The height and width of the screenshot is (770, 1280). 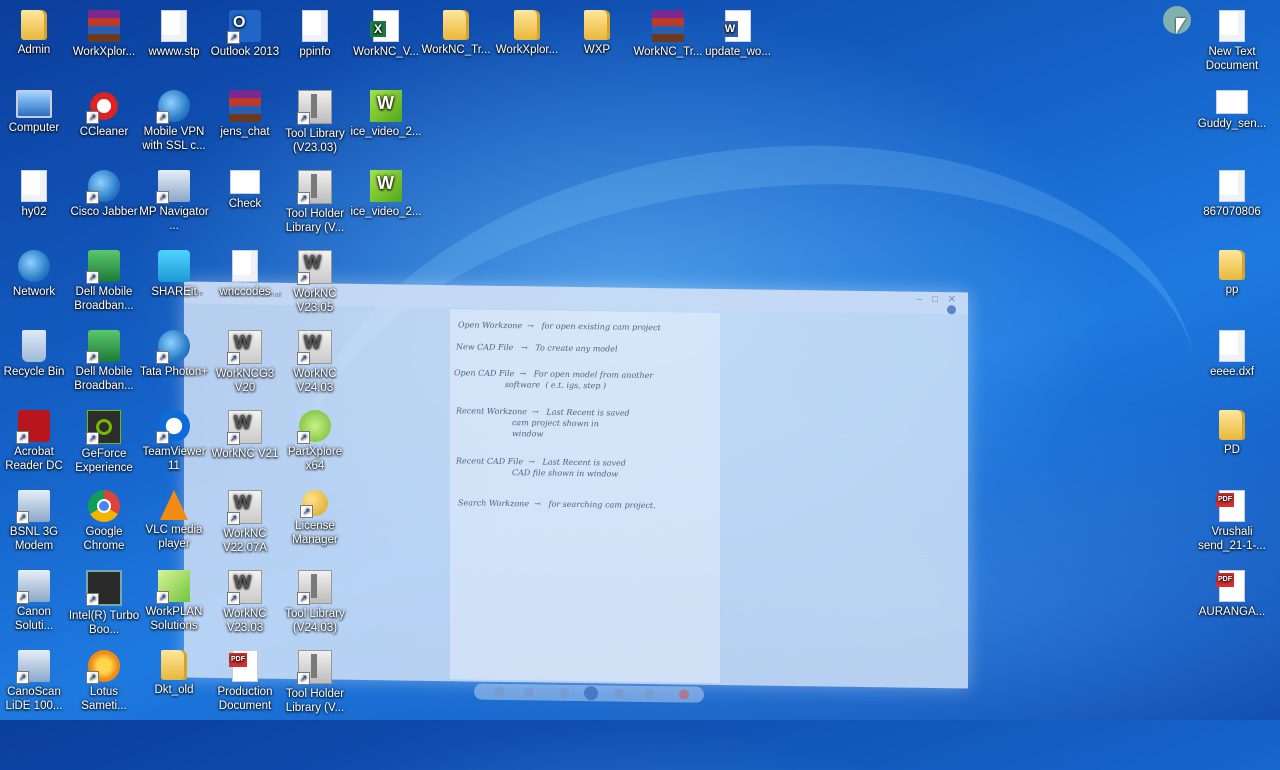 What do you see at coordinates (245, 112) in the screenshot?
I see `desktop-icon-jens-chat: jens_chat` at bounding box center [245, 112].